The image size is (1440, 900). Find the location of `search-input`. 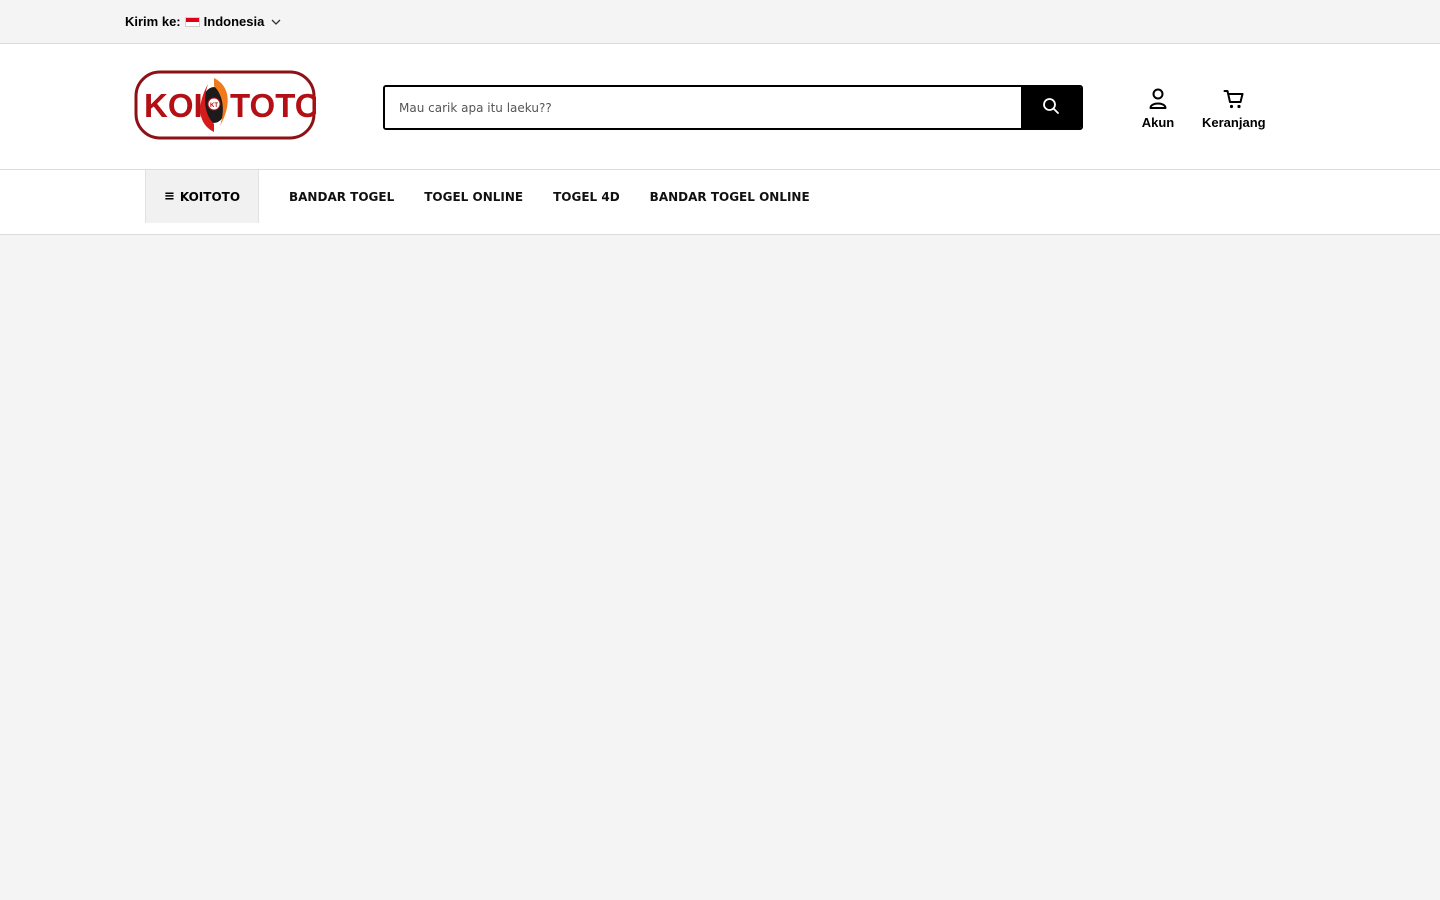

search-input is located at coordinates (703, 107).